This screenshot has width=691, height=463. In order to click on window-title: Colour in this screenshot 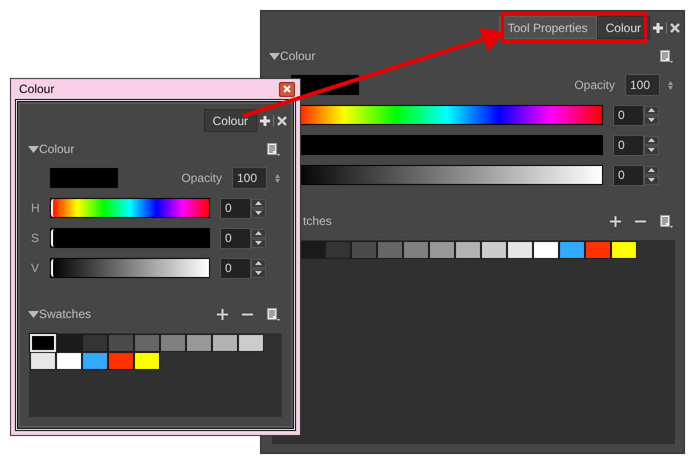, I will do `click(36, 89)`.